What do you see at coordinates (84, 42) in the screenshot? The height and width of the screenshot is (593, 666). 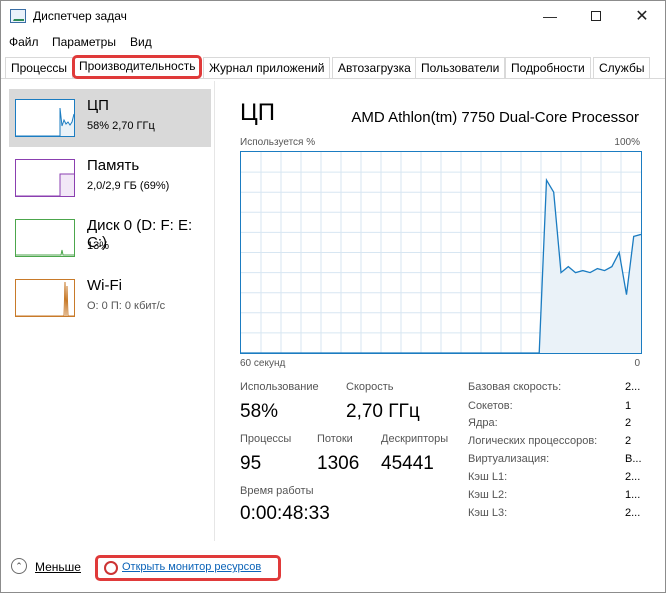 I see `menu-options: Параметры` at bounding box center [84, 42].